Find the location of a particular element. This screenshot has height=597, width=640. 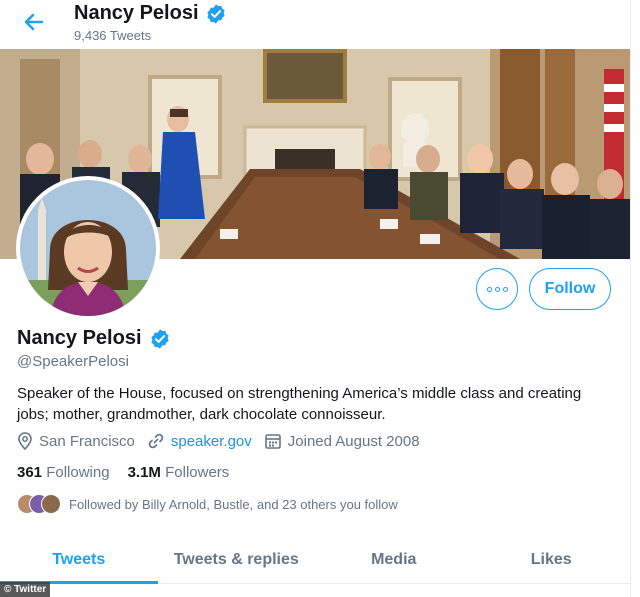

follow-stats: 361 Following 3.1M Followers is located at coordinates (132, 472).